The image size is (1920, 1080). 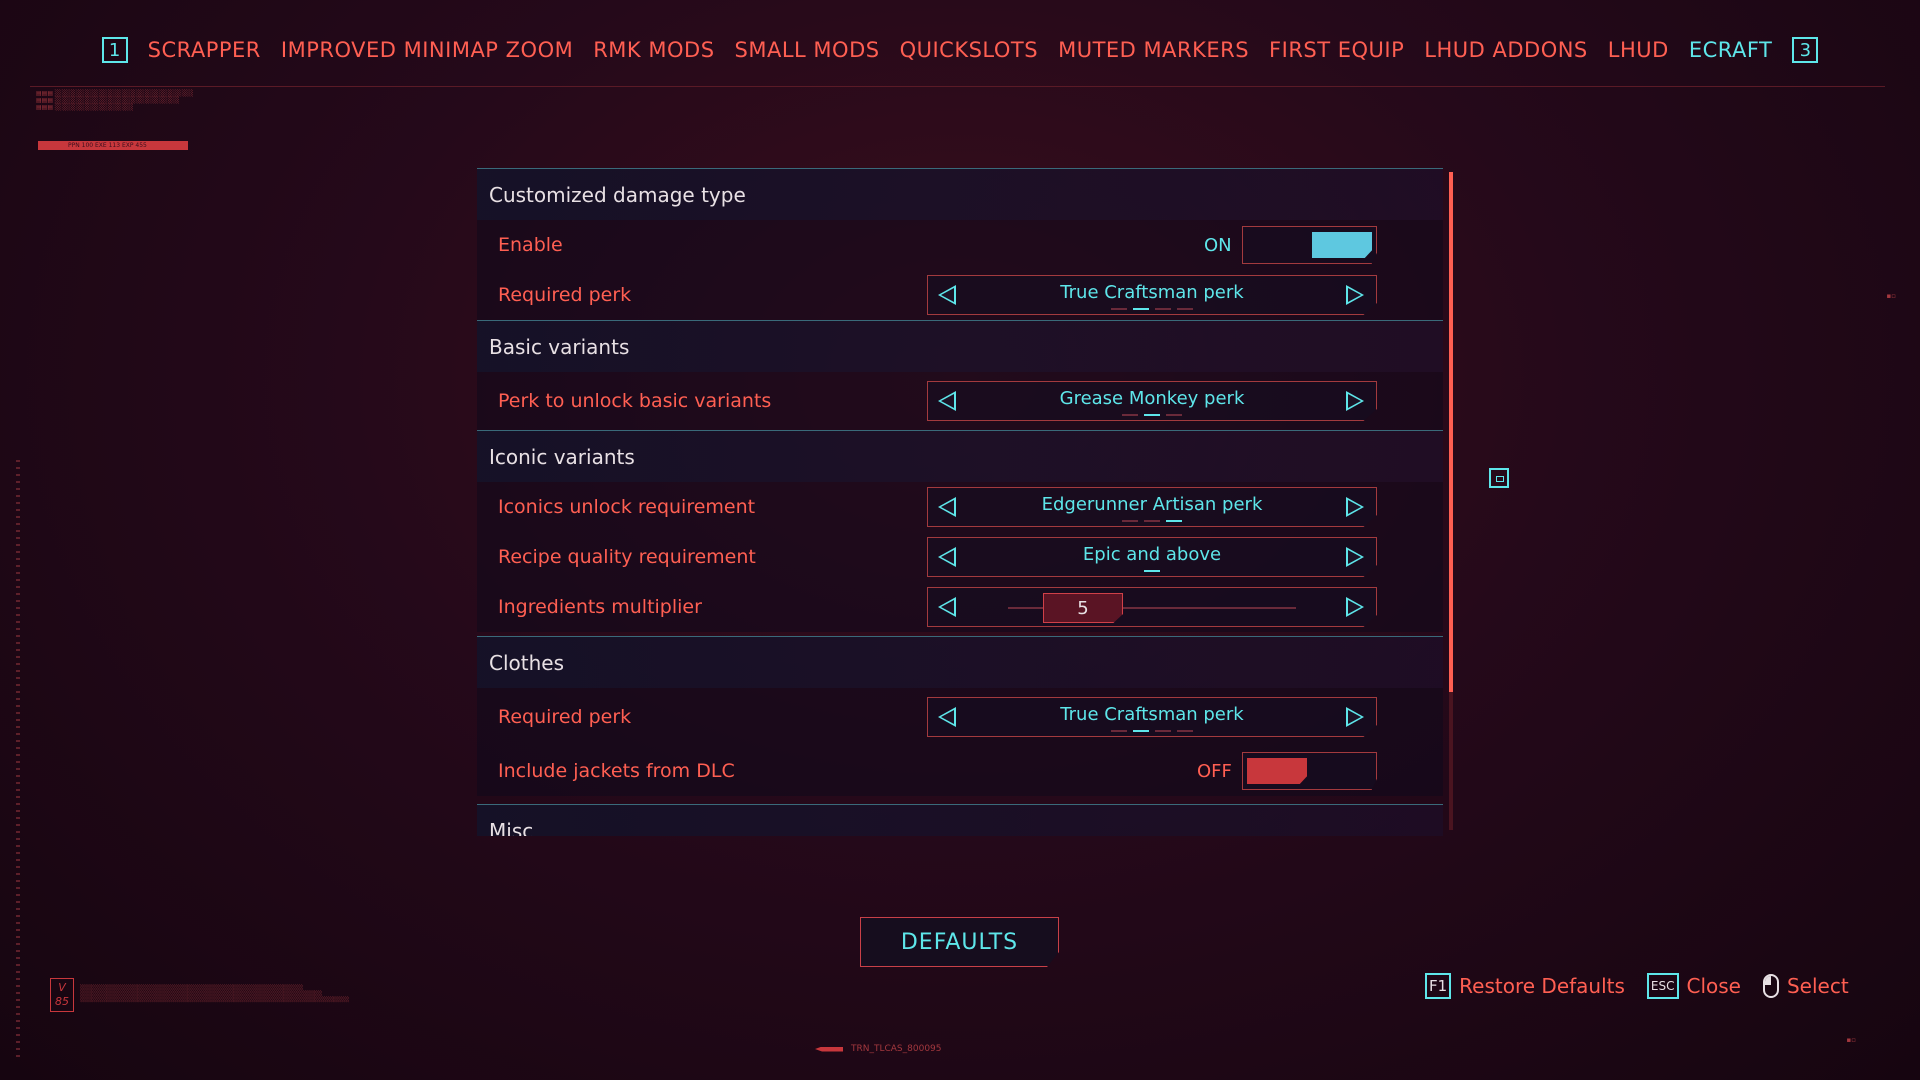 I want to click on setting-label: Ingredients multiplier, so click(x=600, y=607).